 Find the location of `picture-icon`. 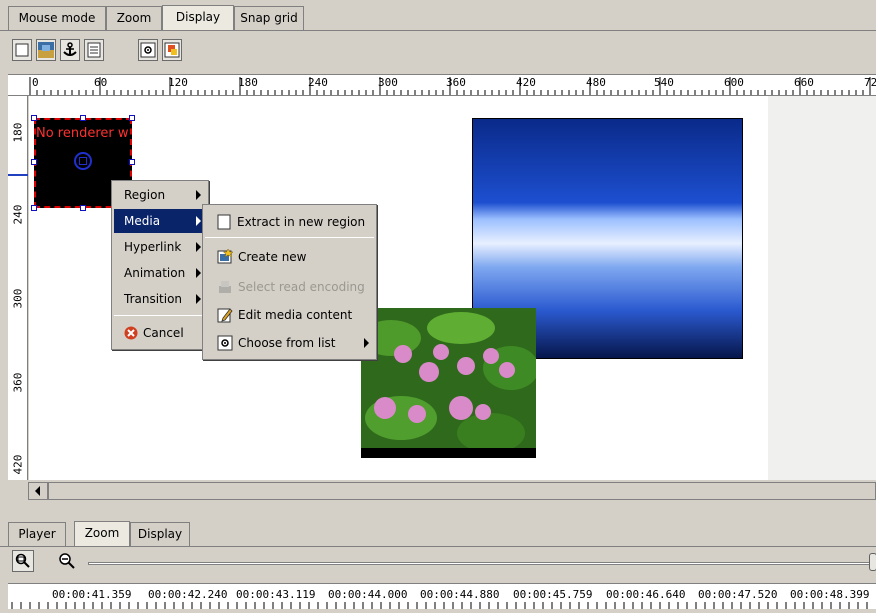

picture-icon is located at coordinates (46, 50).